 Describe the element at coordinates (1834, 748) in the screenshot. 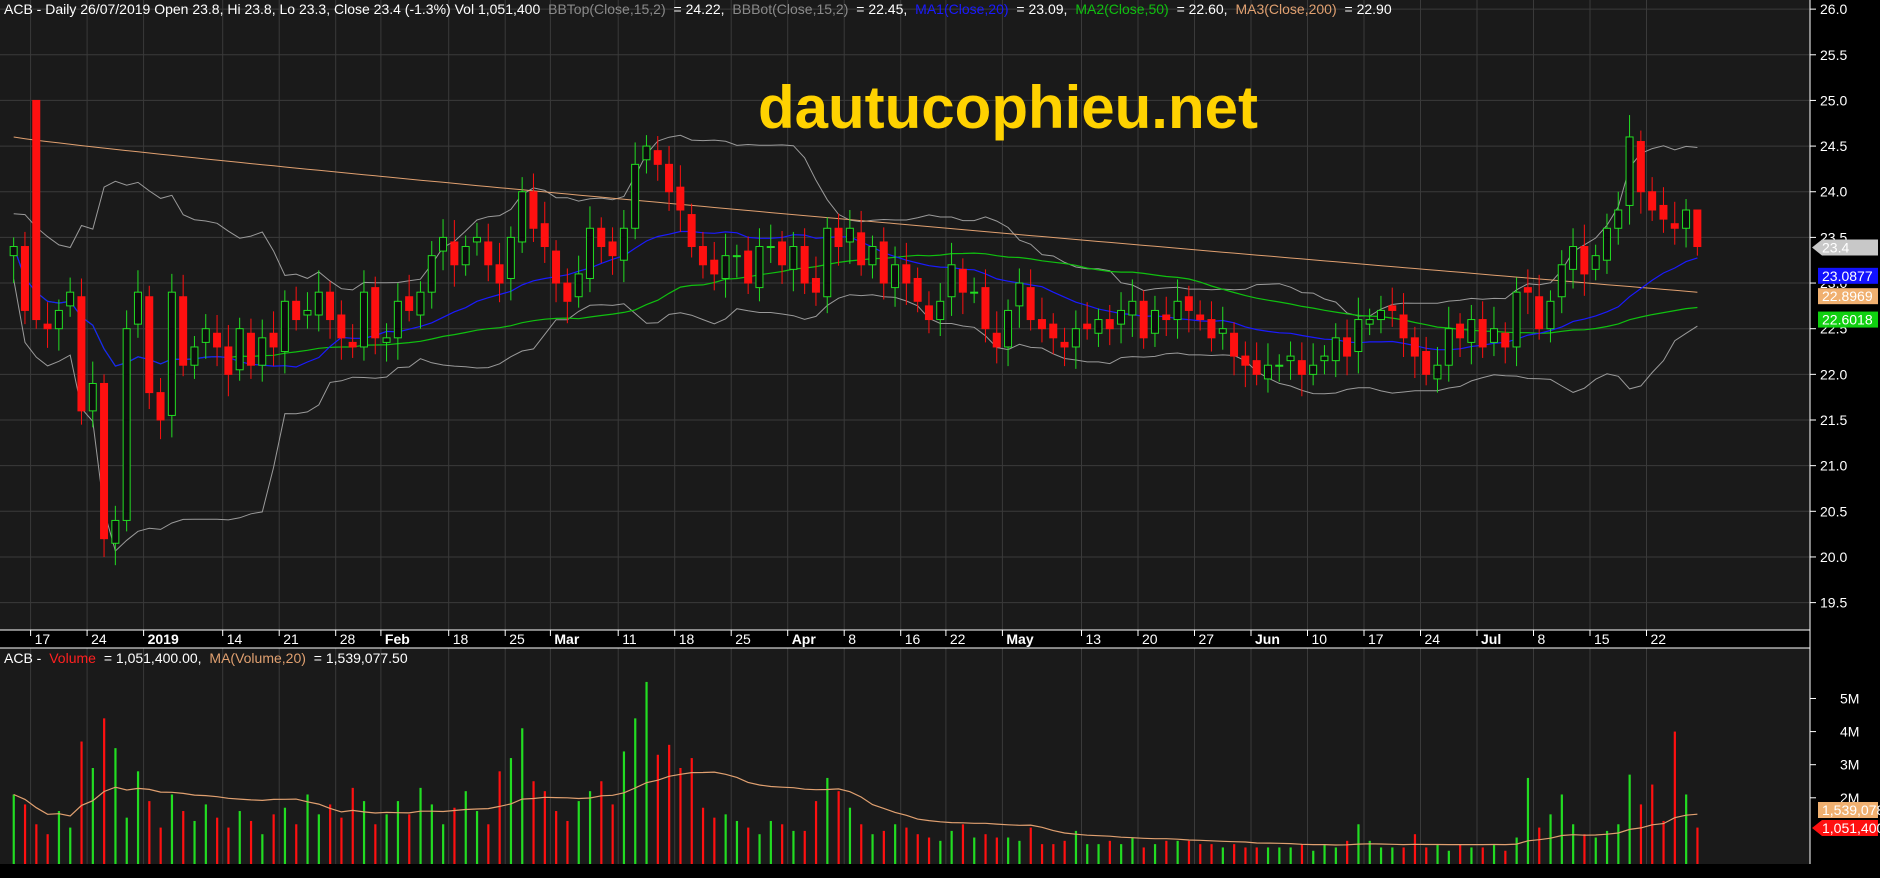

I see `volume-axis-ticks: 5M4M3M2M` at that location.